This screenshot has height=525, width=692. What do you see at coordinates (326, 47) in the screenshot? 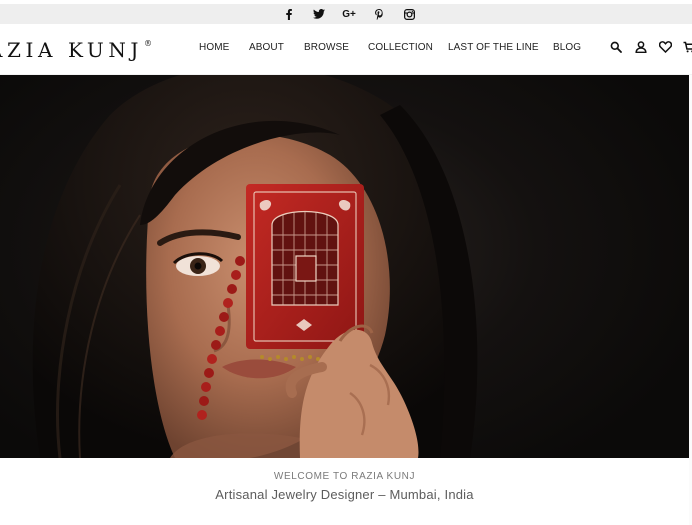
I see `nav-browse: BROWSE` at bounding box center [326, 47].